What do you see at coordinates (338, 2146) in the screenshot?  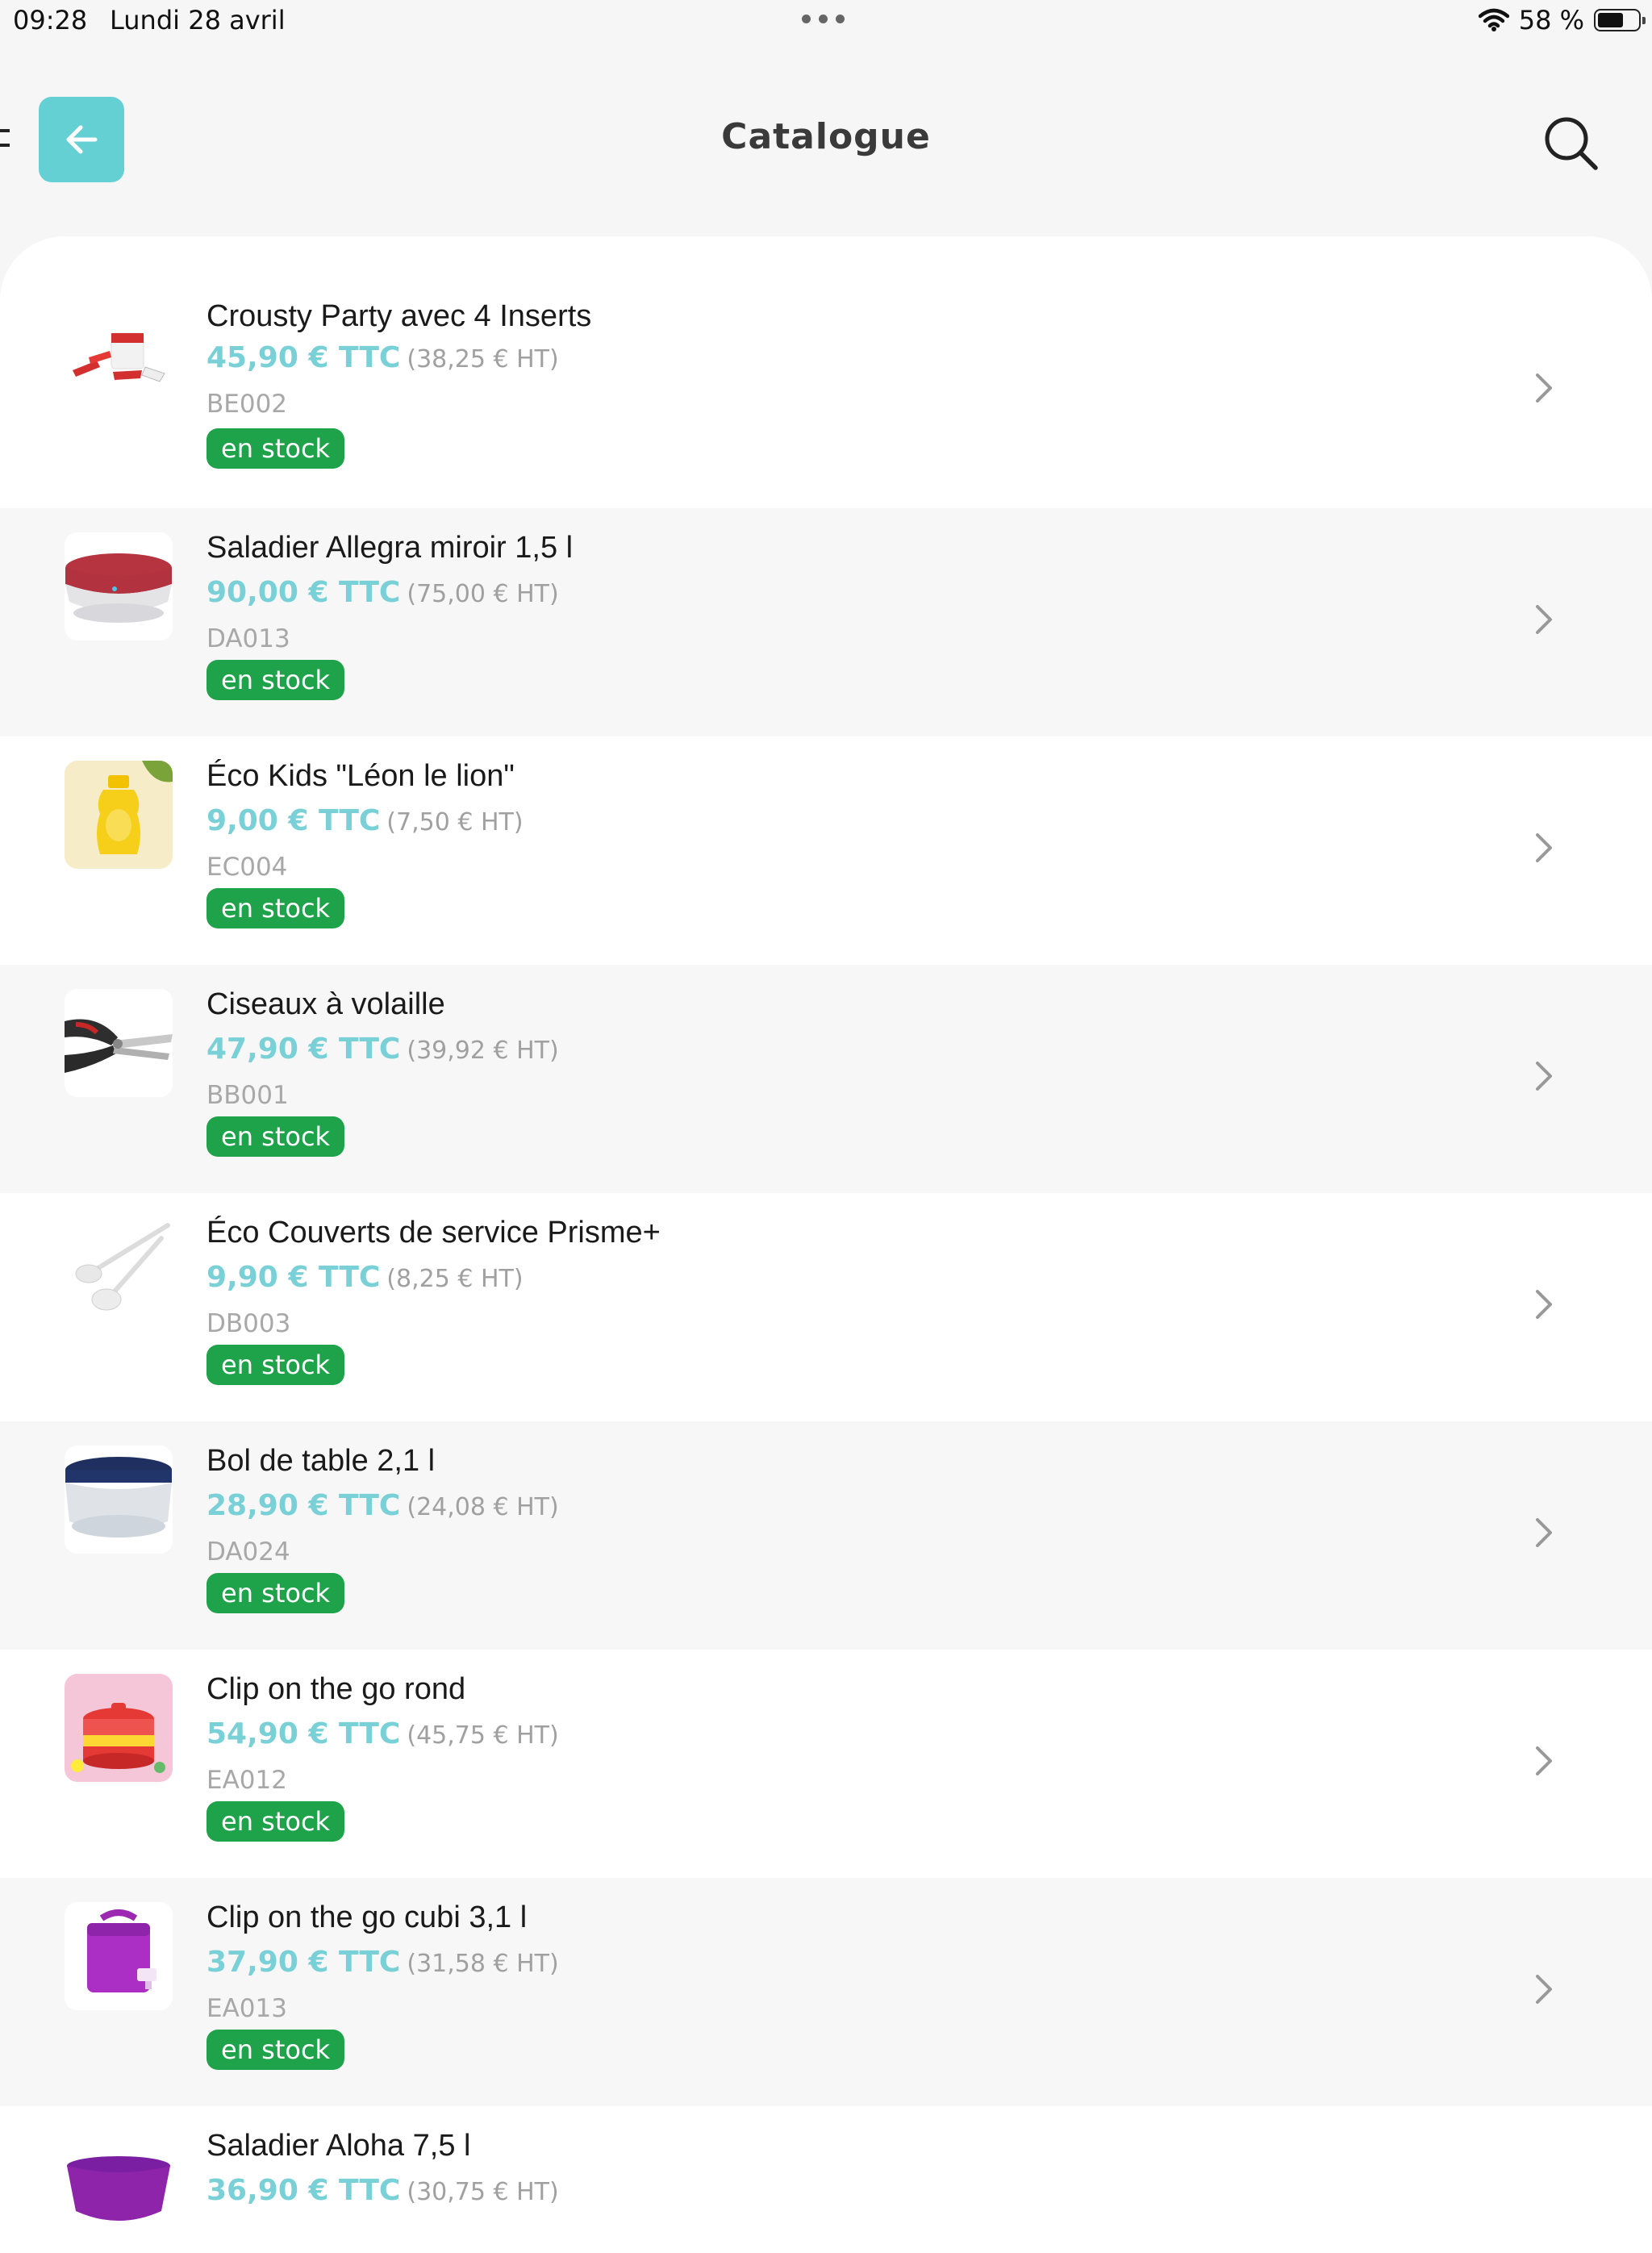 I see `product-name: Saladier Aloha 7,5 l` at bounding box center [338, 2146].